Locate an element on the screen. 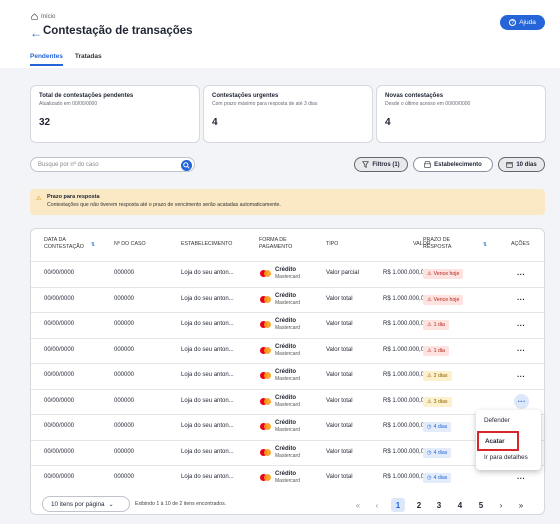 The height and width of the screenshot is (524, 560). first-page-button: « is located at coordinates (358, 505).